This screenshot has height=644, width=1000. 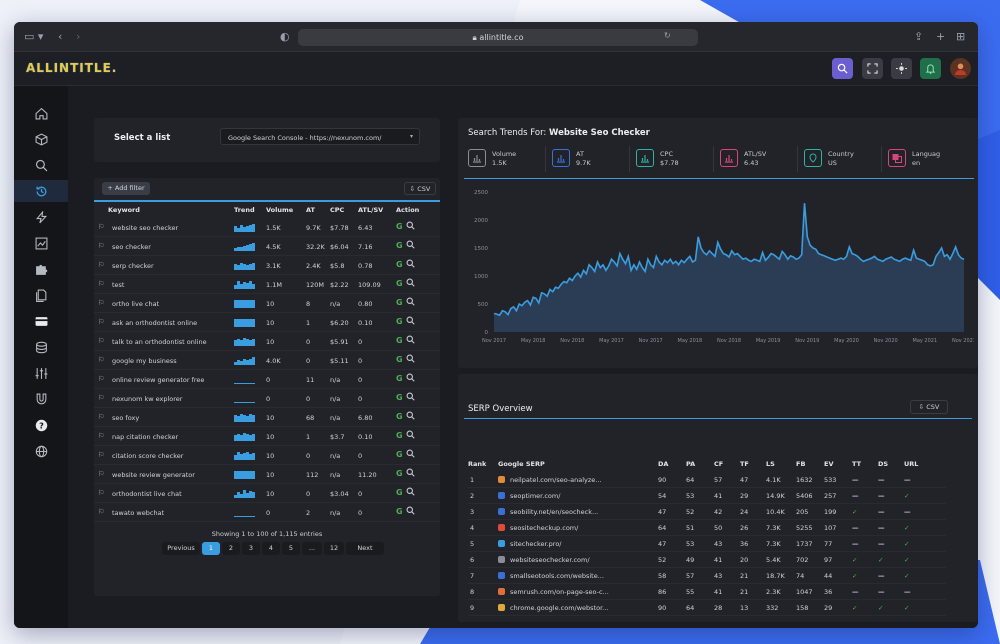 I want to click on sidebar-item-search, so click(x=41, y=165).